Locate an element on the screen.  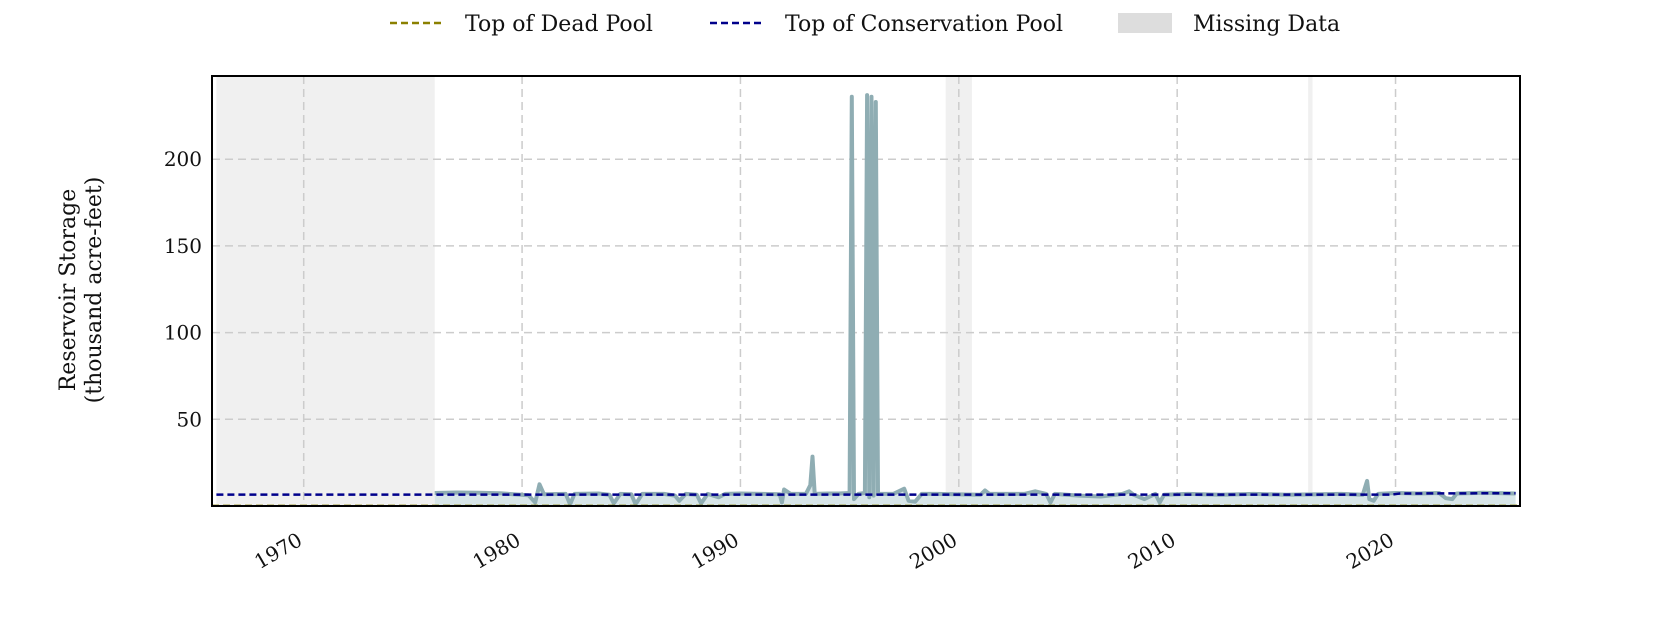
legend-dead-pool-label: Top of Dead Pool is located at coordinates (559, 24).